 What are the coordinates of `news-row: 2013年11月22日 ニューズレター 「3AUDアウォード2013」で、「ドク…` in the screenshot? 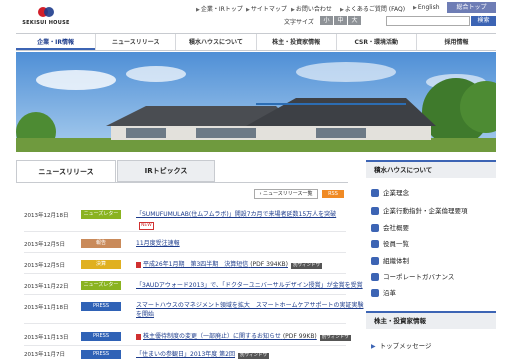 It's located at (193, 287).